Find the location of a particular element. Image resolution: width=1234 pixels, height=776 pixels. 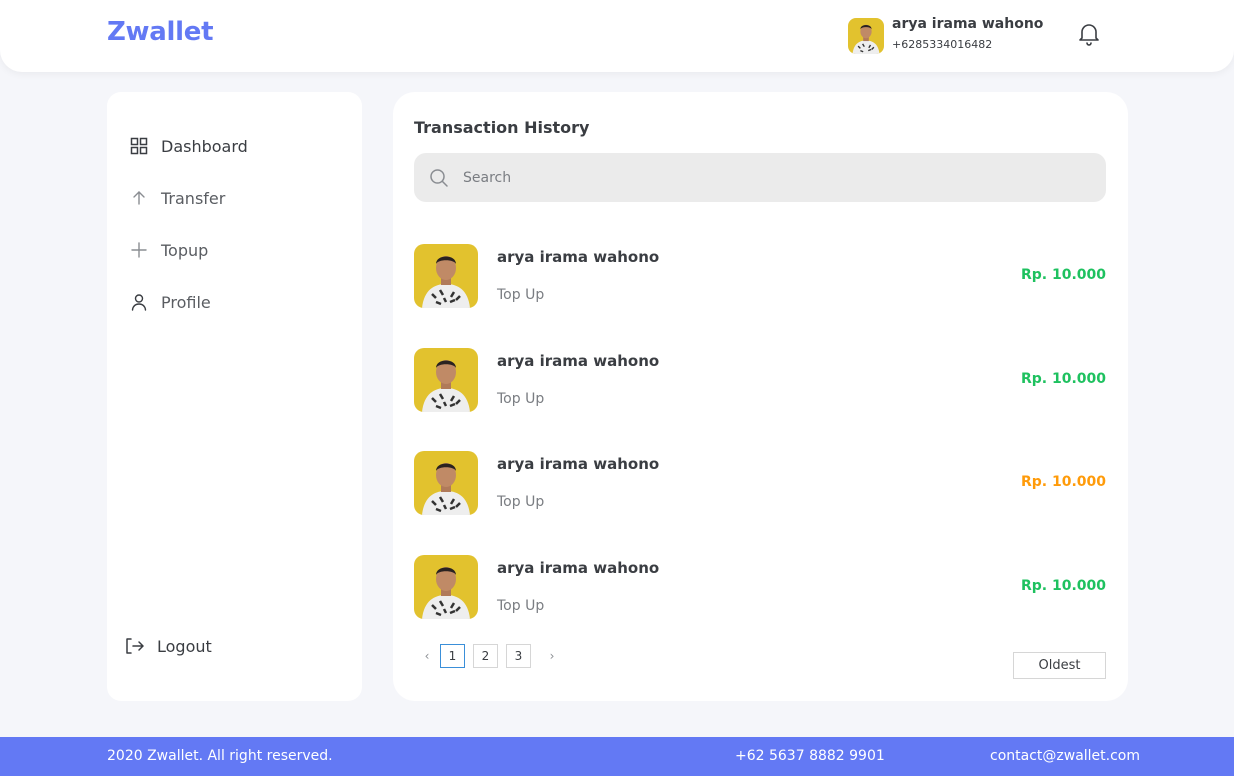

search-icon is located at coordinates (439, 177).